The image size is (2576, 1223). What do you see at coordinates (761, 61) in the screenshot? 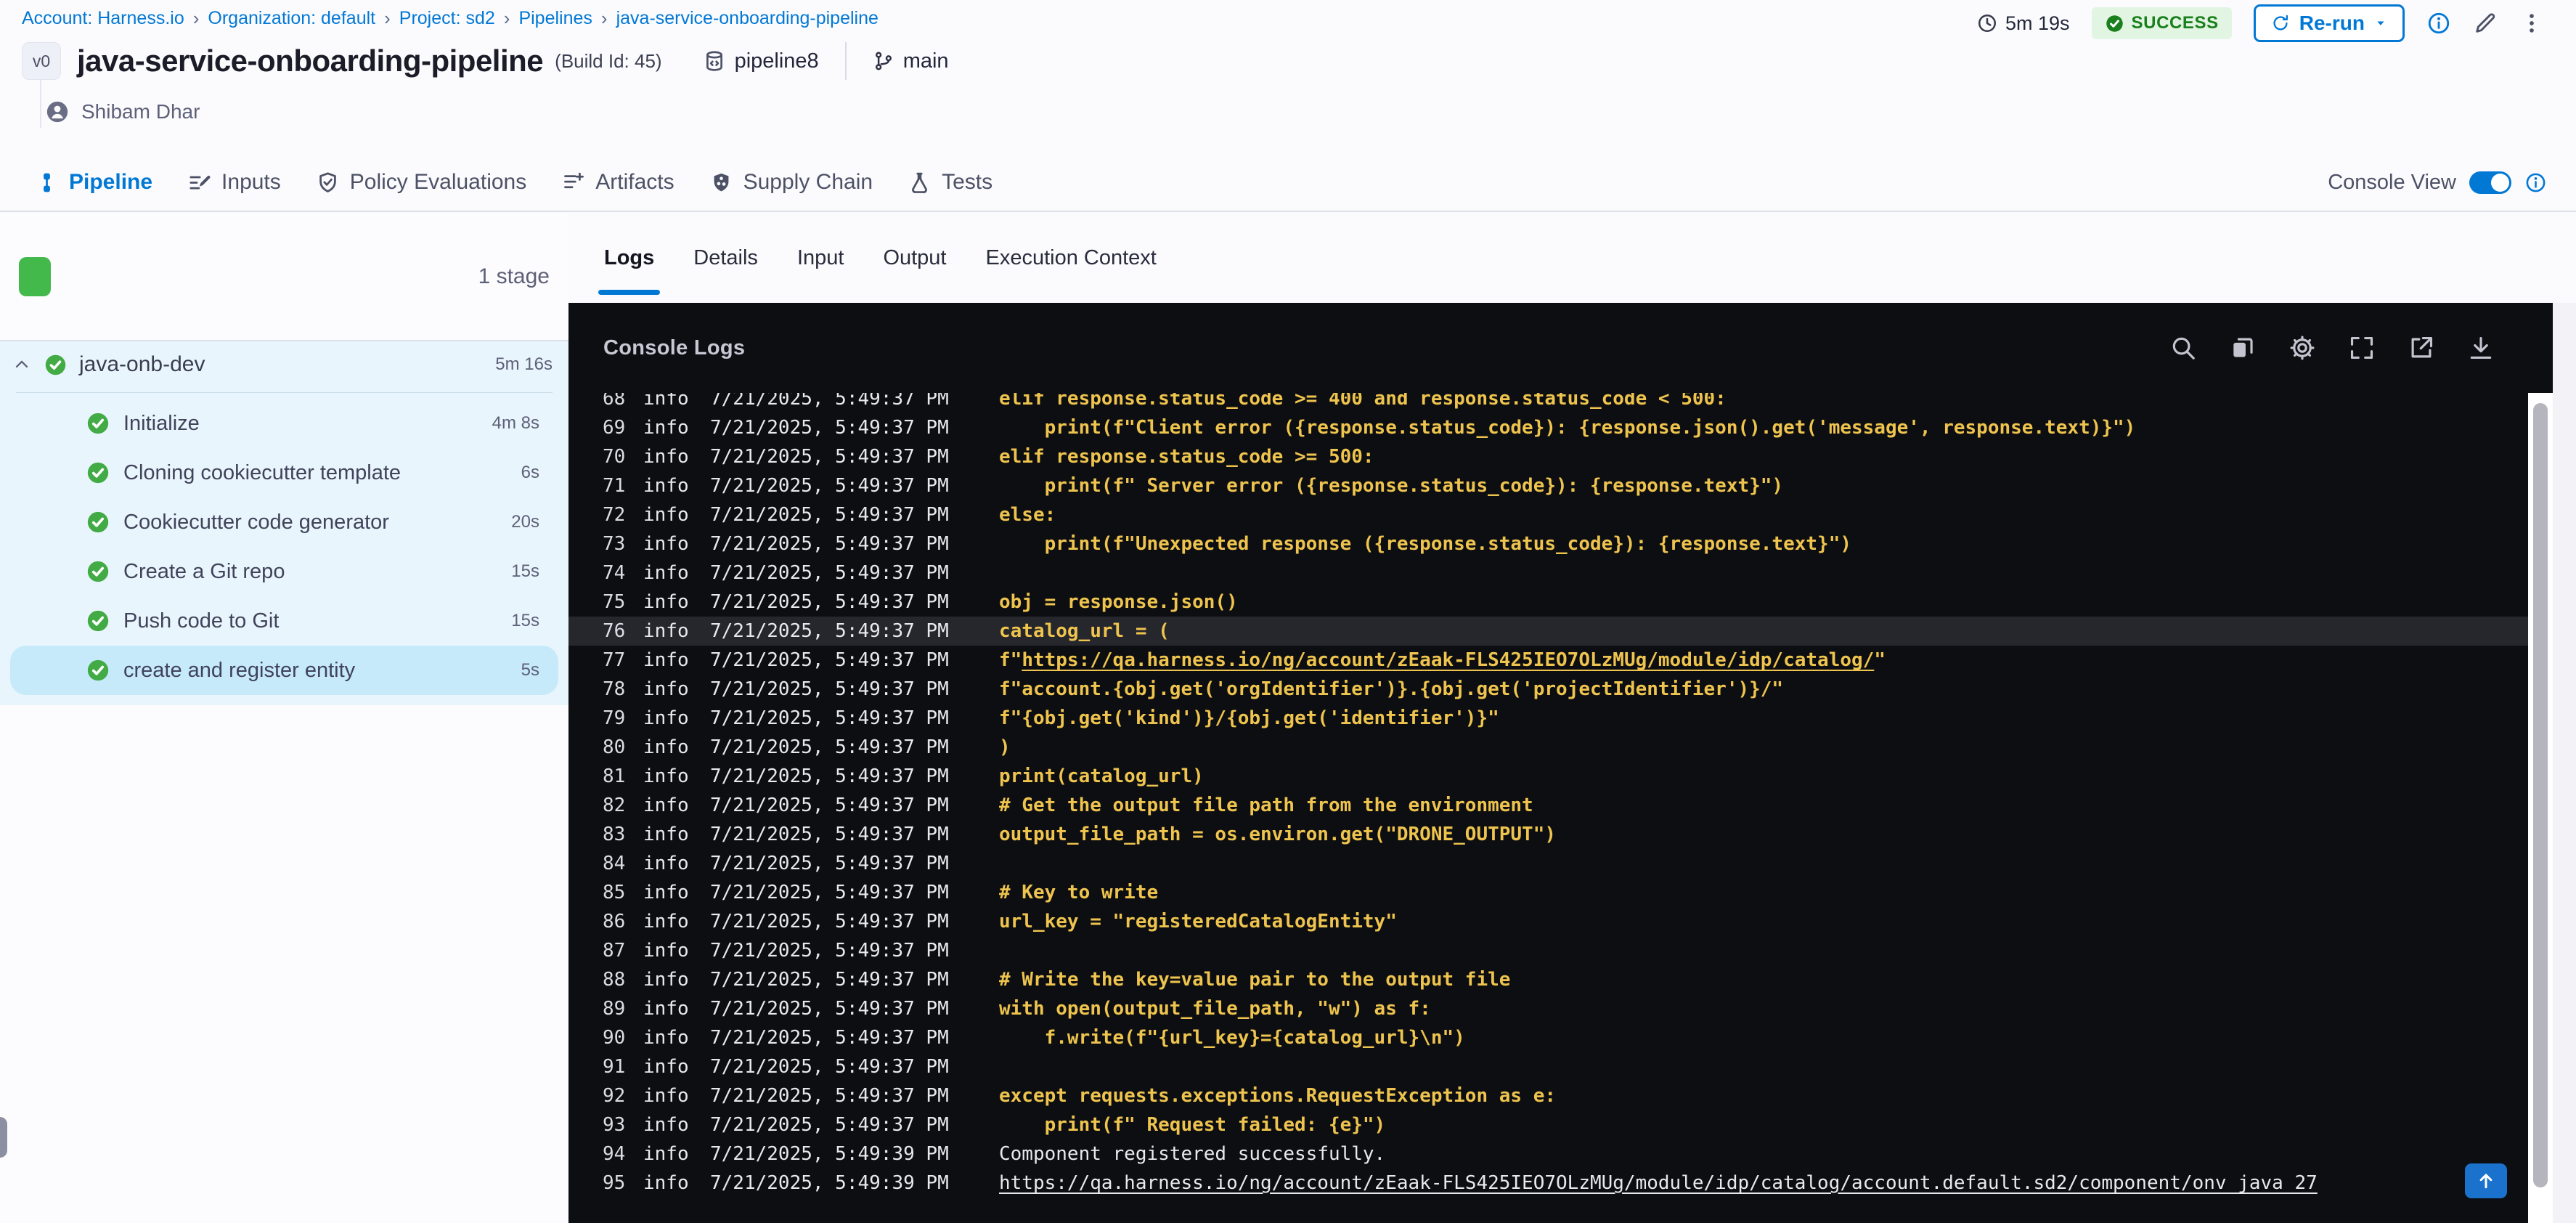
I see `pipeline-reference: pipeline8` at bounding box center [761, 61].